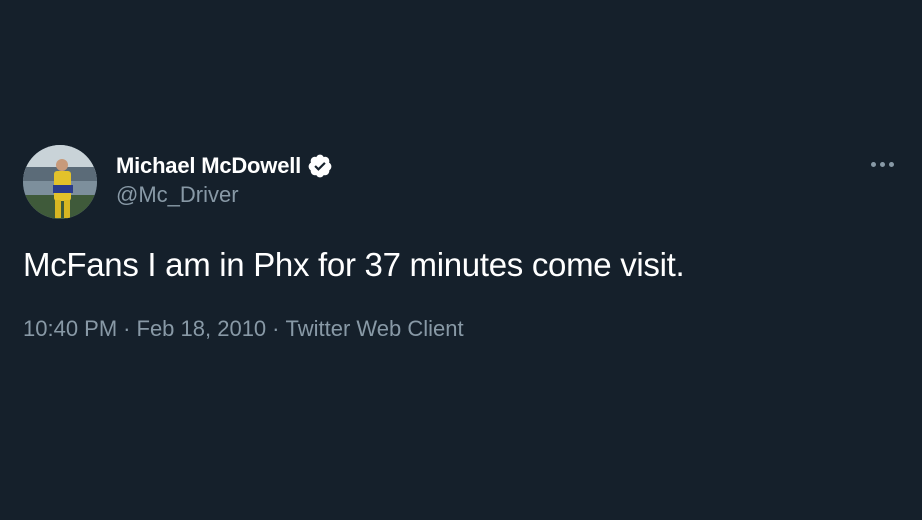 Image resolution: width=922 pixels, height=520 pixels. What do you see at coordinates (882, 164) in the screenshot?
I see `more-options-icon` at bounding box center [882, 164].